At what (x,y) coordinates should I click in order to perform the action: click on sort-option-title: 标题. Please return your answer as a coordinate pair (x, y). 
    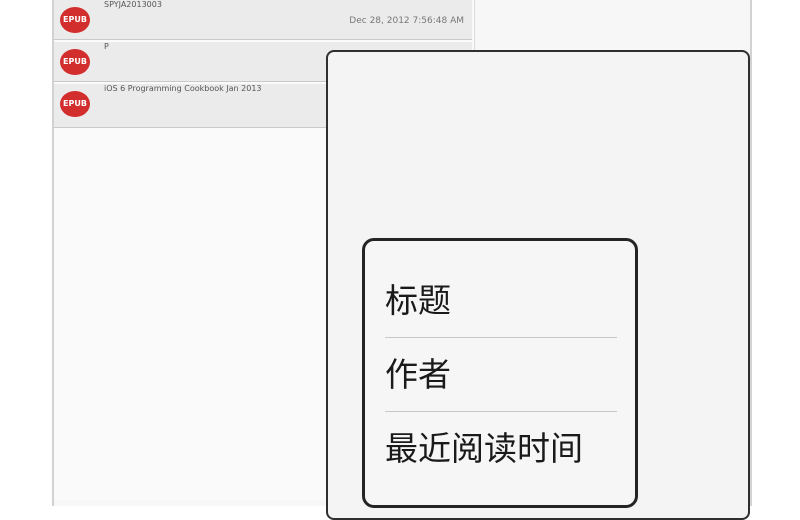
    Looking at the image, I should click on (501, 301).